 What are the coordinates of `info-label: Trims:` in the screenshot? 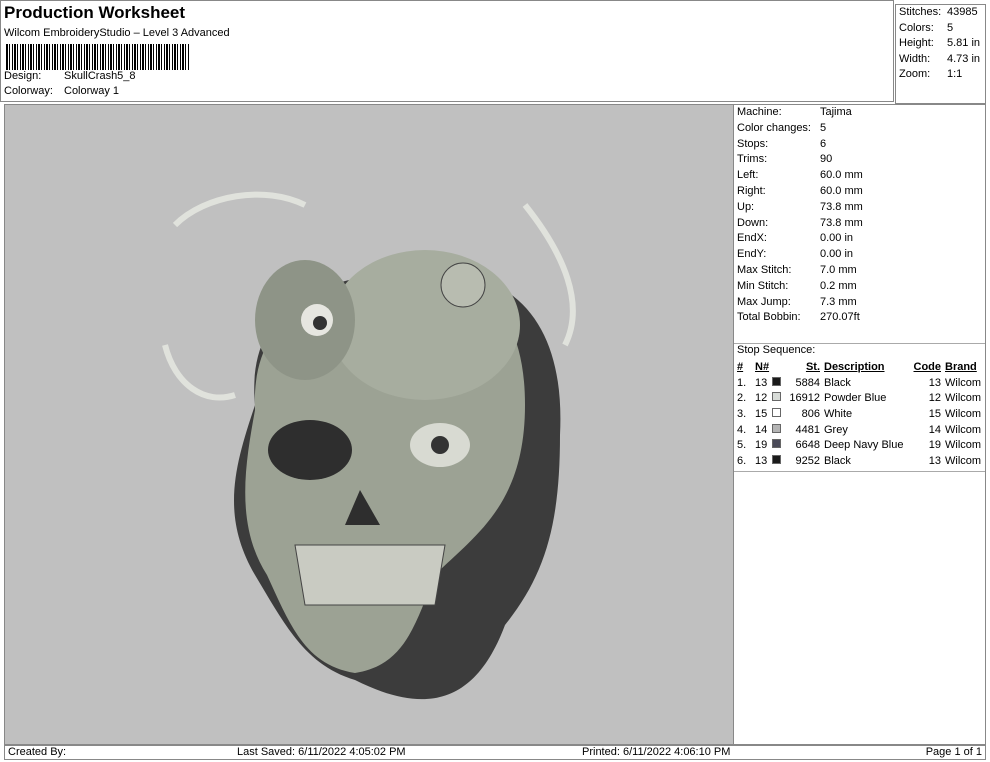 It's located at (752, 159).